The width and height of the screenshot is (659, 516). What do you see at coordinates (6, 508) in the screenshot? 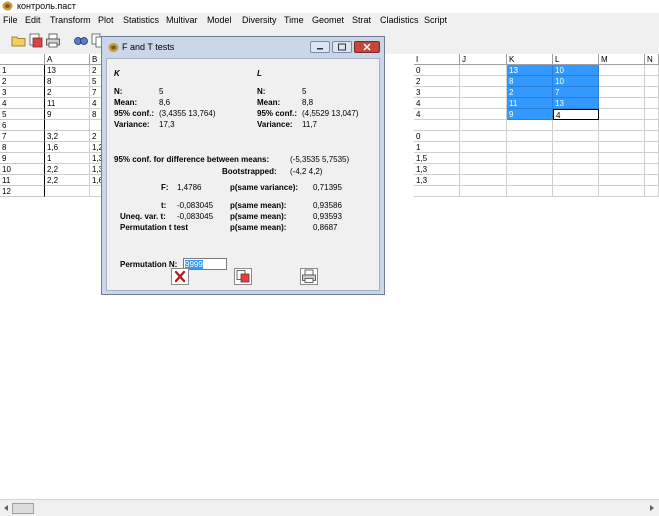
I see `scroll-left-icon` at bounding box center [6, 508].